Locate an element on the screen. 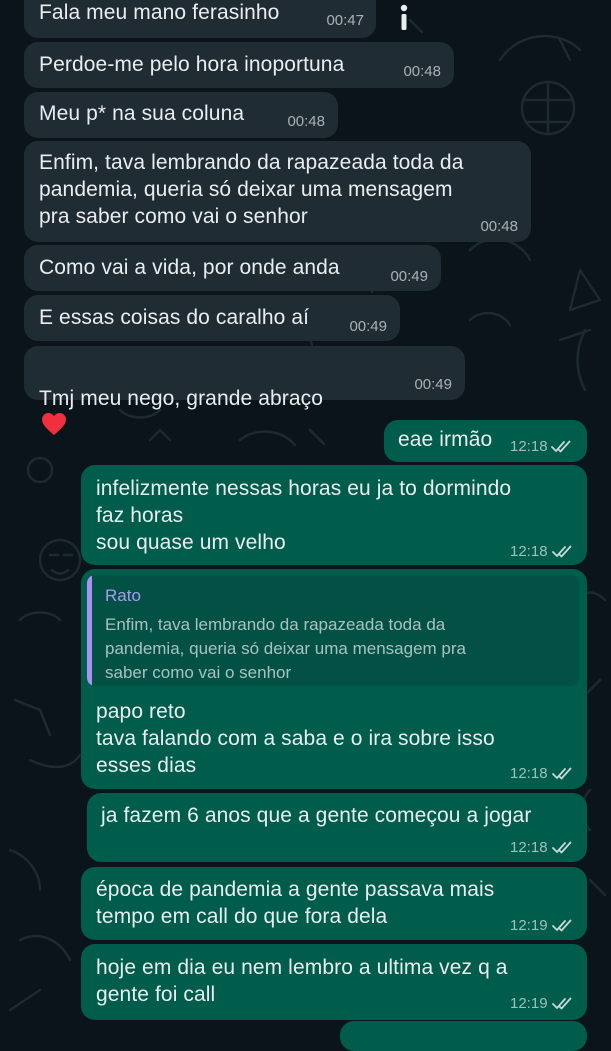  message-text-content: Tmj meu nego, grande abraço is located at coordinates (181, 398).